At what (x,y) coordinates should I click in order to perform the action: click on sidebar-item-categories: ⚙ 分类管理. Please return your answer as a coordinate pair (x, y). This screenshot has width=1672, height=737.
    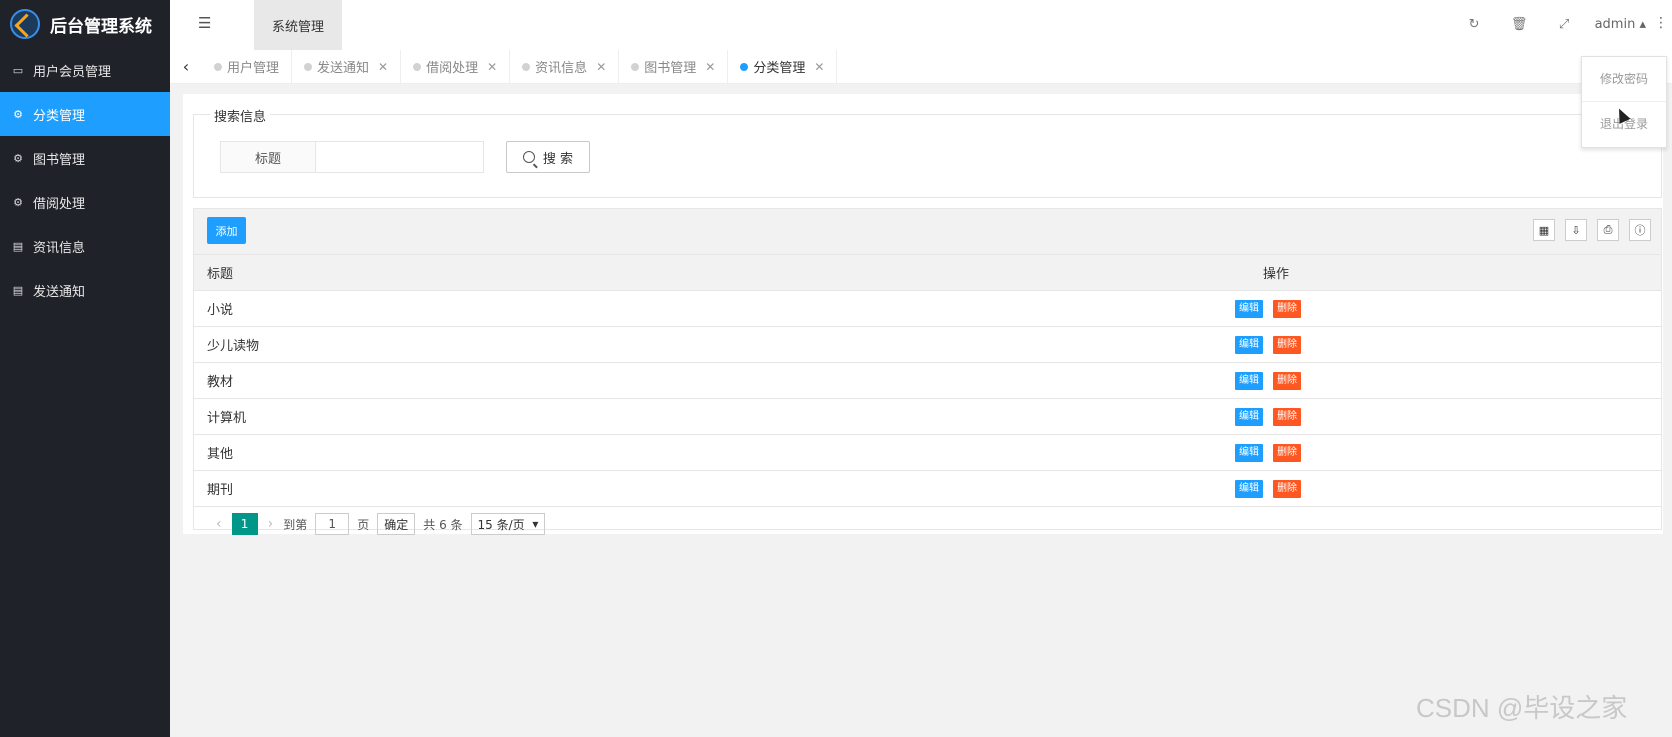
    Looking at the image, I should click on (85, 114).